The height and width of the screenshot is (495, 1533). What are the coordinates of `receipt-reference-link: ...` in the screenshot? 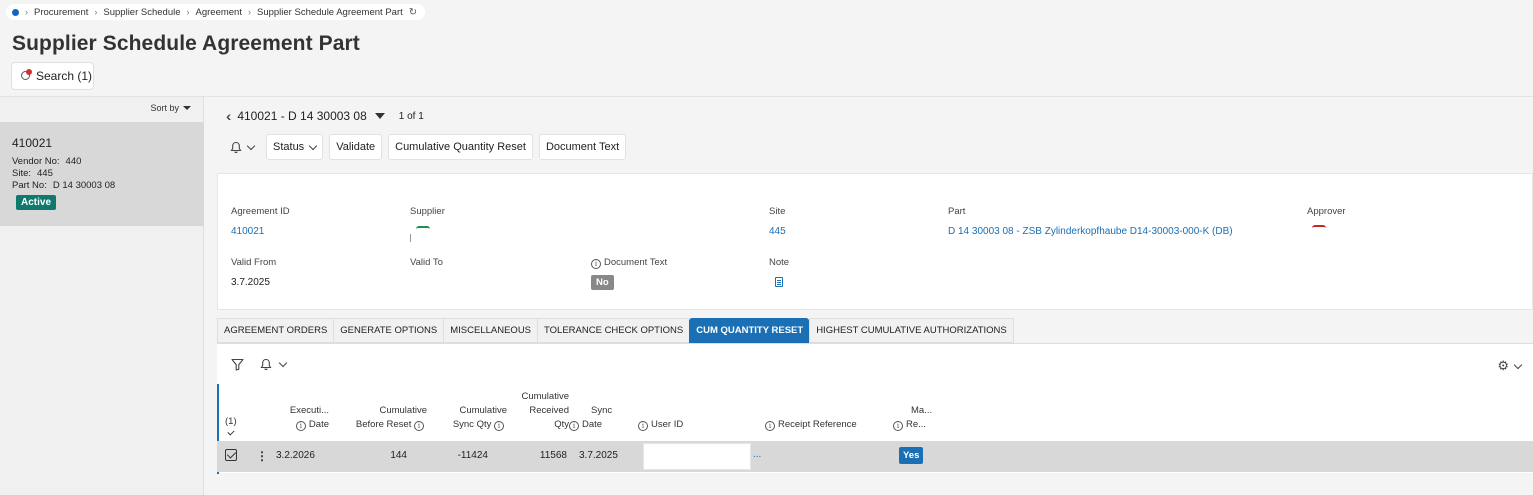 It's located at (757, 454).